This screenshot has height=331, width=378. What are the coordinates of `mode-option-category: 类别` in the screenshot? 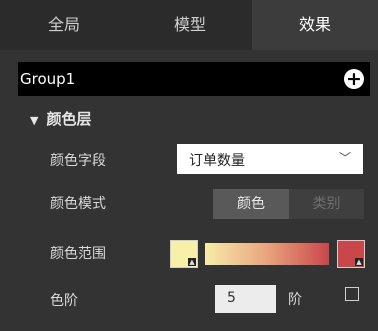 It's located at (326, 204).